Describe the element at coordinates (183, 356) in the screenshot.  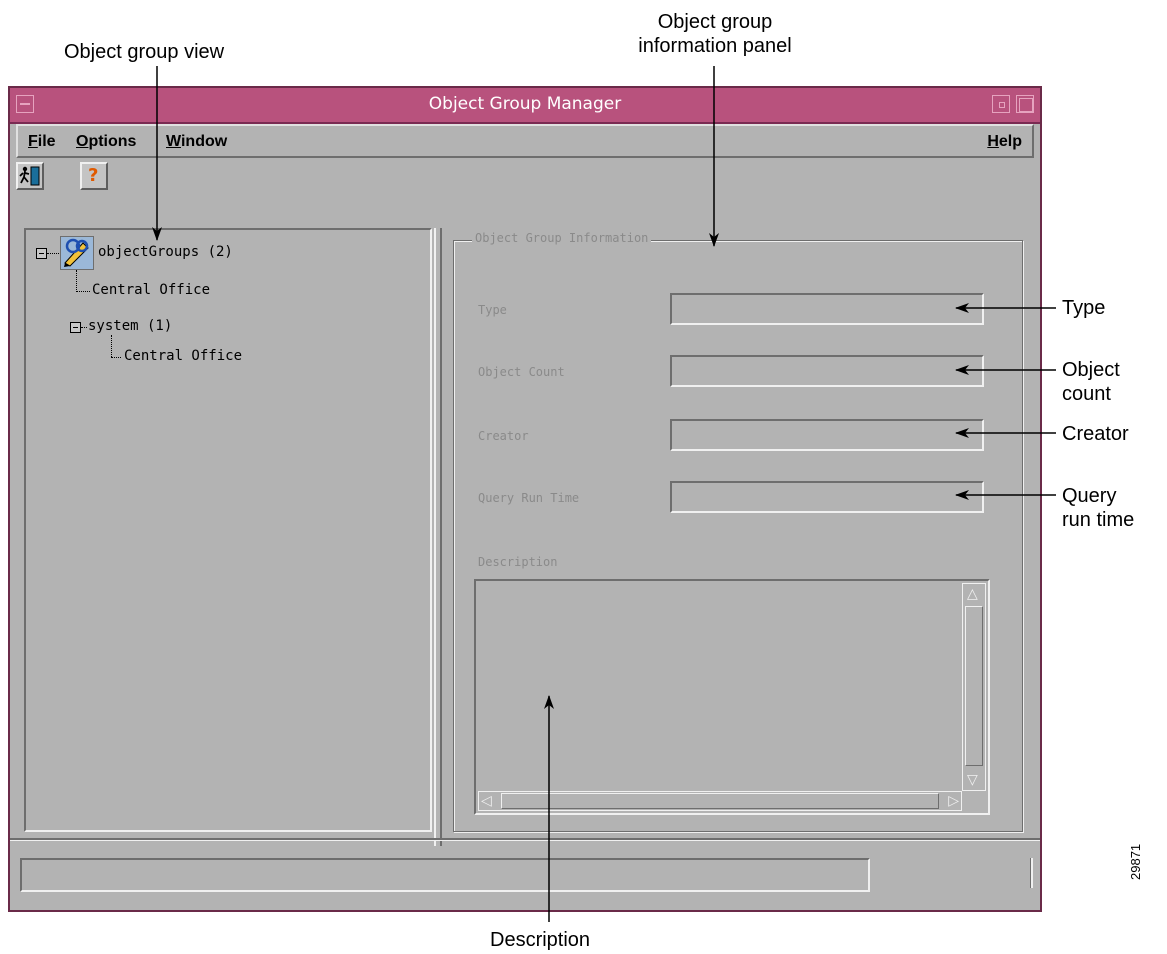
I see `tree-item-system-central-office: Central Office` at that location.